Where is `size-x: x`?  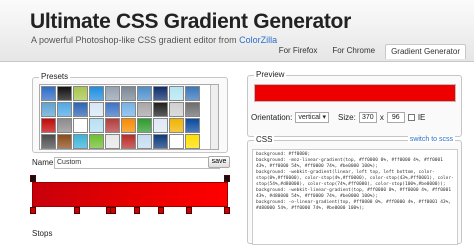 size-x: x is located at coordinates (381, 117).